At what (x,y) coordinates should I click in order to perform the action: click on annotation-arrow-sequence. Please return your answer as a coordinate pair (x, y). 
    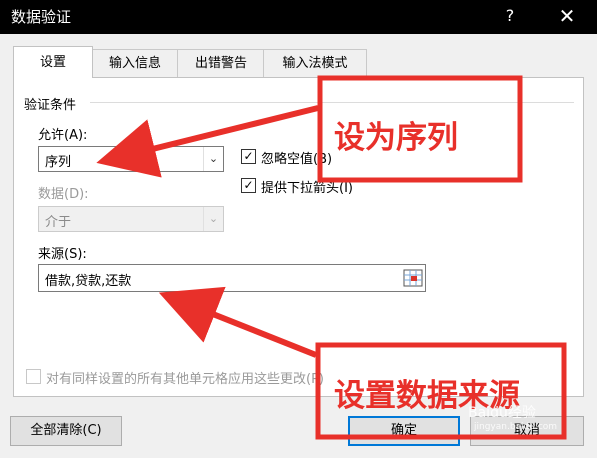
    Looking at the image, I should click on (207, 141).